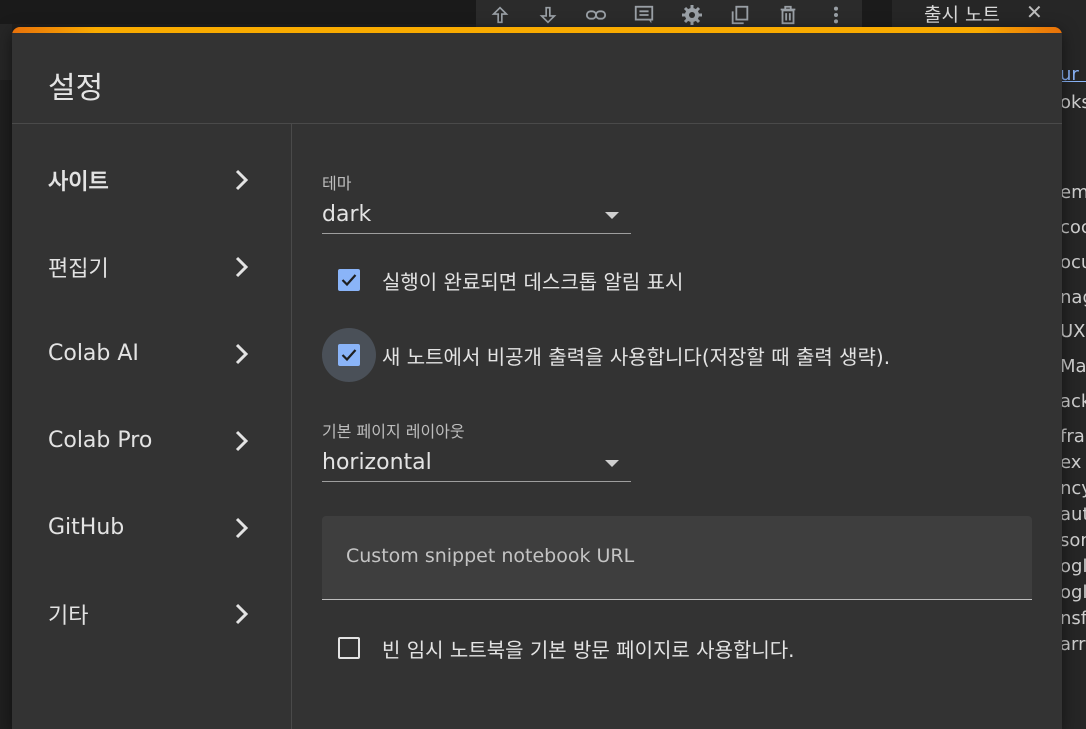 The width and height of the screenshot is (1086, 729). Describe the element at coordinates (1073, 227) in the screenshot. I see `panel-text-fragment: coc` at that location.